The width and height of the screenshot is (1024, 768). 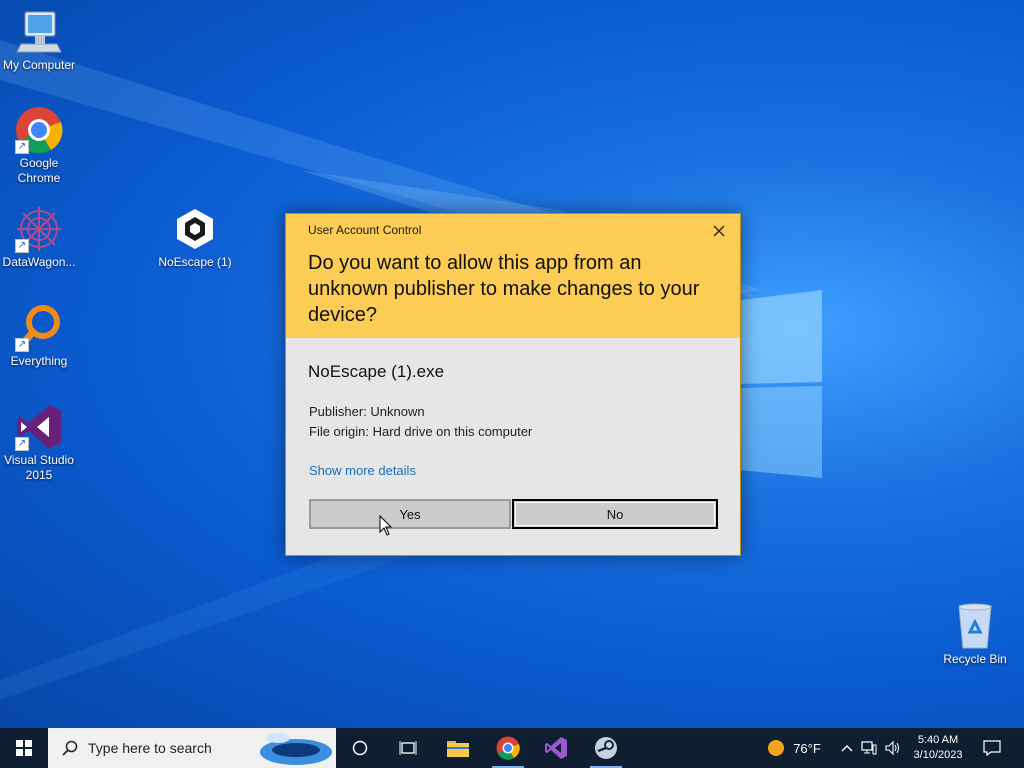 What do you see at coordinates (39, 328) in the screenshot?
I see `everything-search-icon: ↗` at bounding box center [39, 328].